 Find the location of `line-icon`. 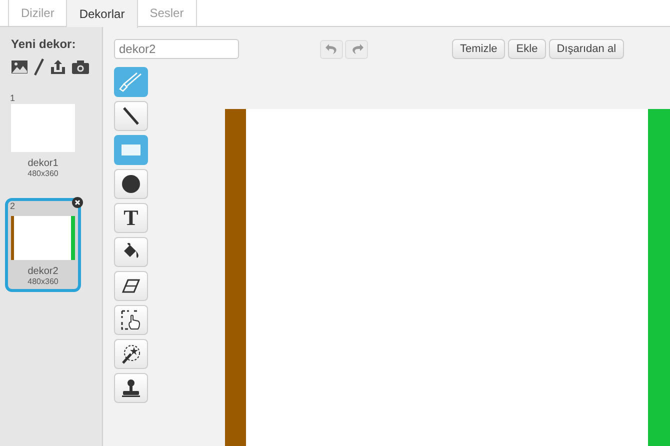

line-icon is located at coordinates (131, 116).